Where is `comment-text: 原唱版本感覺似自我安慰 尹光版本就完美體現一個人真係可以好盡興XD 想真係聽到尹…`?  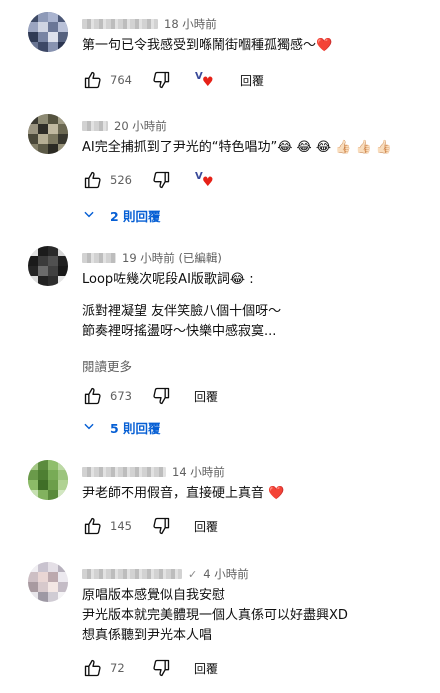 comment-text: 原唱版本感覺似自我安慰 尹光版本就完美體現一個人真係可以好盡興XD 想真係聽到尹… is located at coordinates (215, 615).